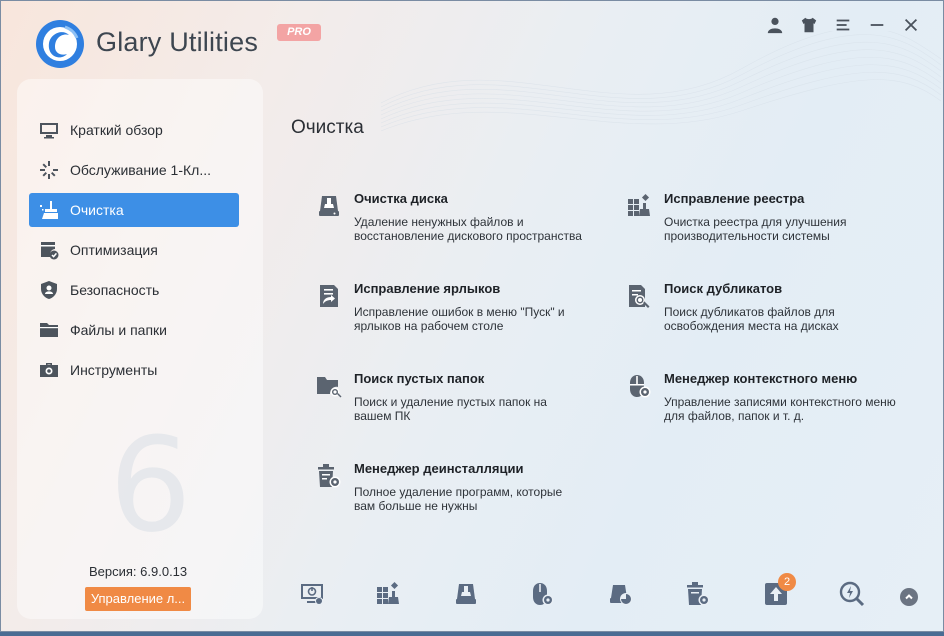 This screenshot has width=944, height=636. Describe the element at coordinates (542, 594) in the screenshot. I see `mouse-settings-icon` at that location.